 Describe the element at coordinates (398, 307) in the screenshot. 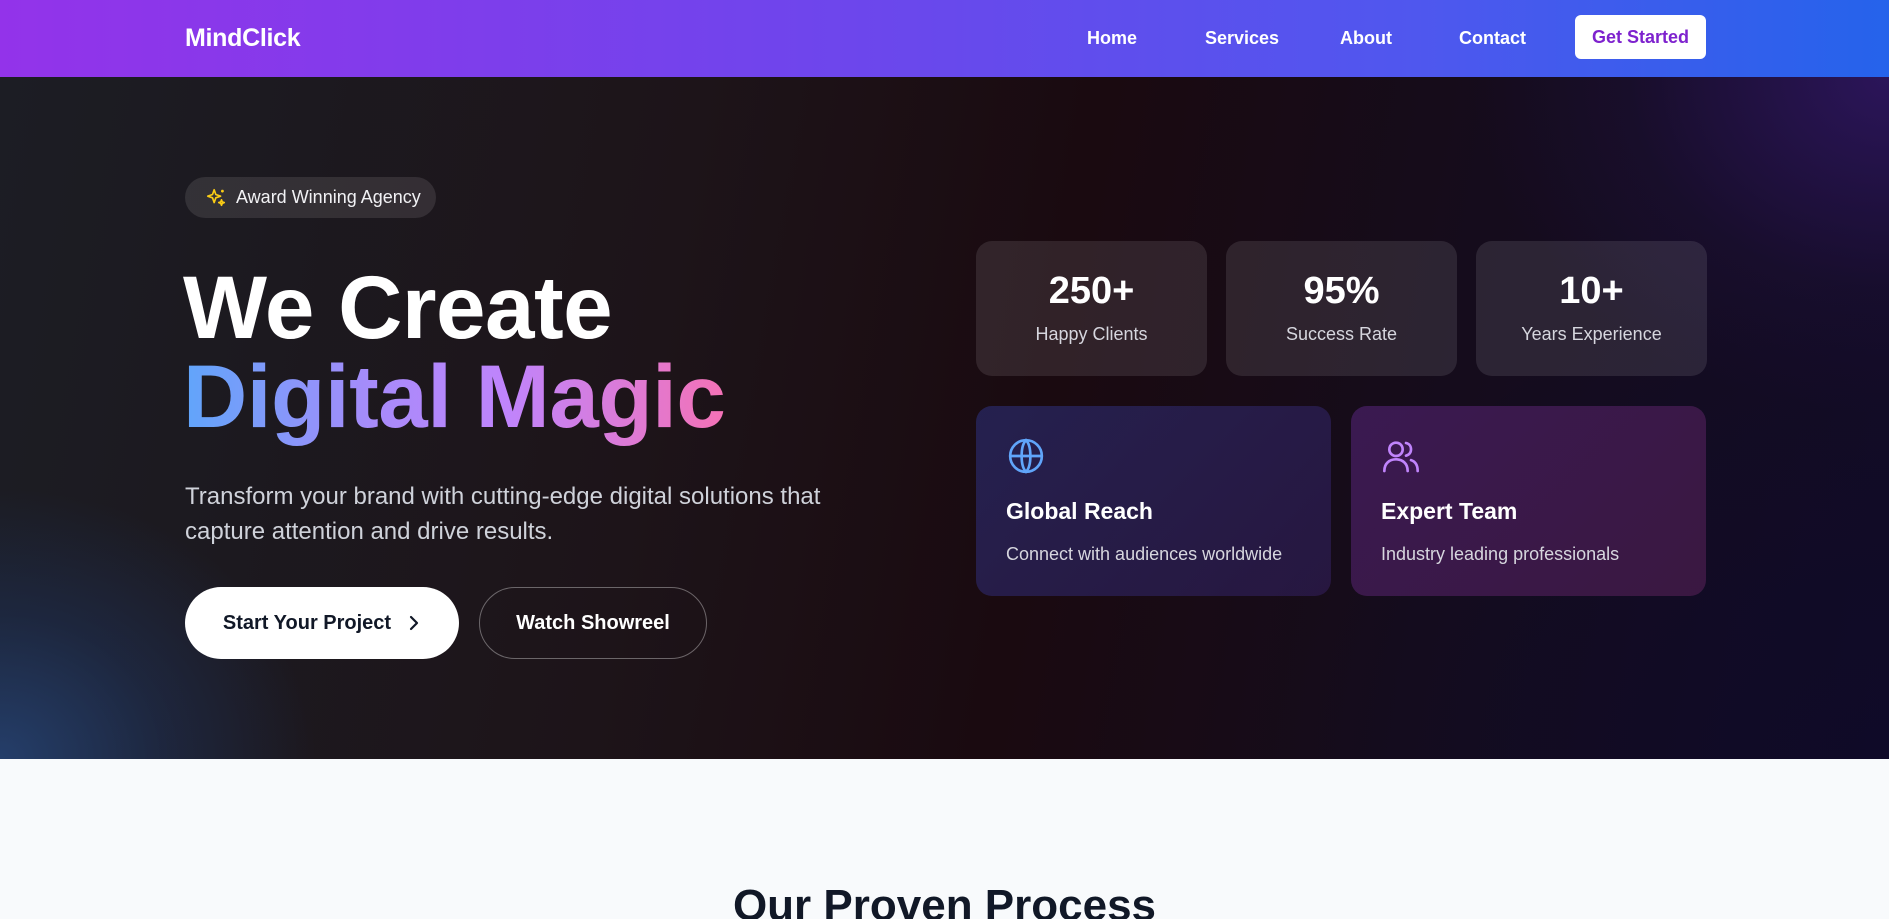

I see `hero-title-line1: We Create` at that location.